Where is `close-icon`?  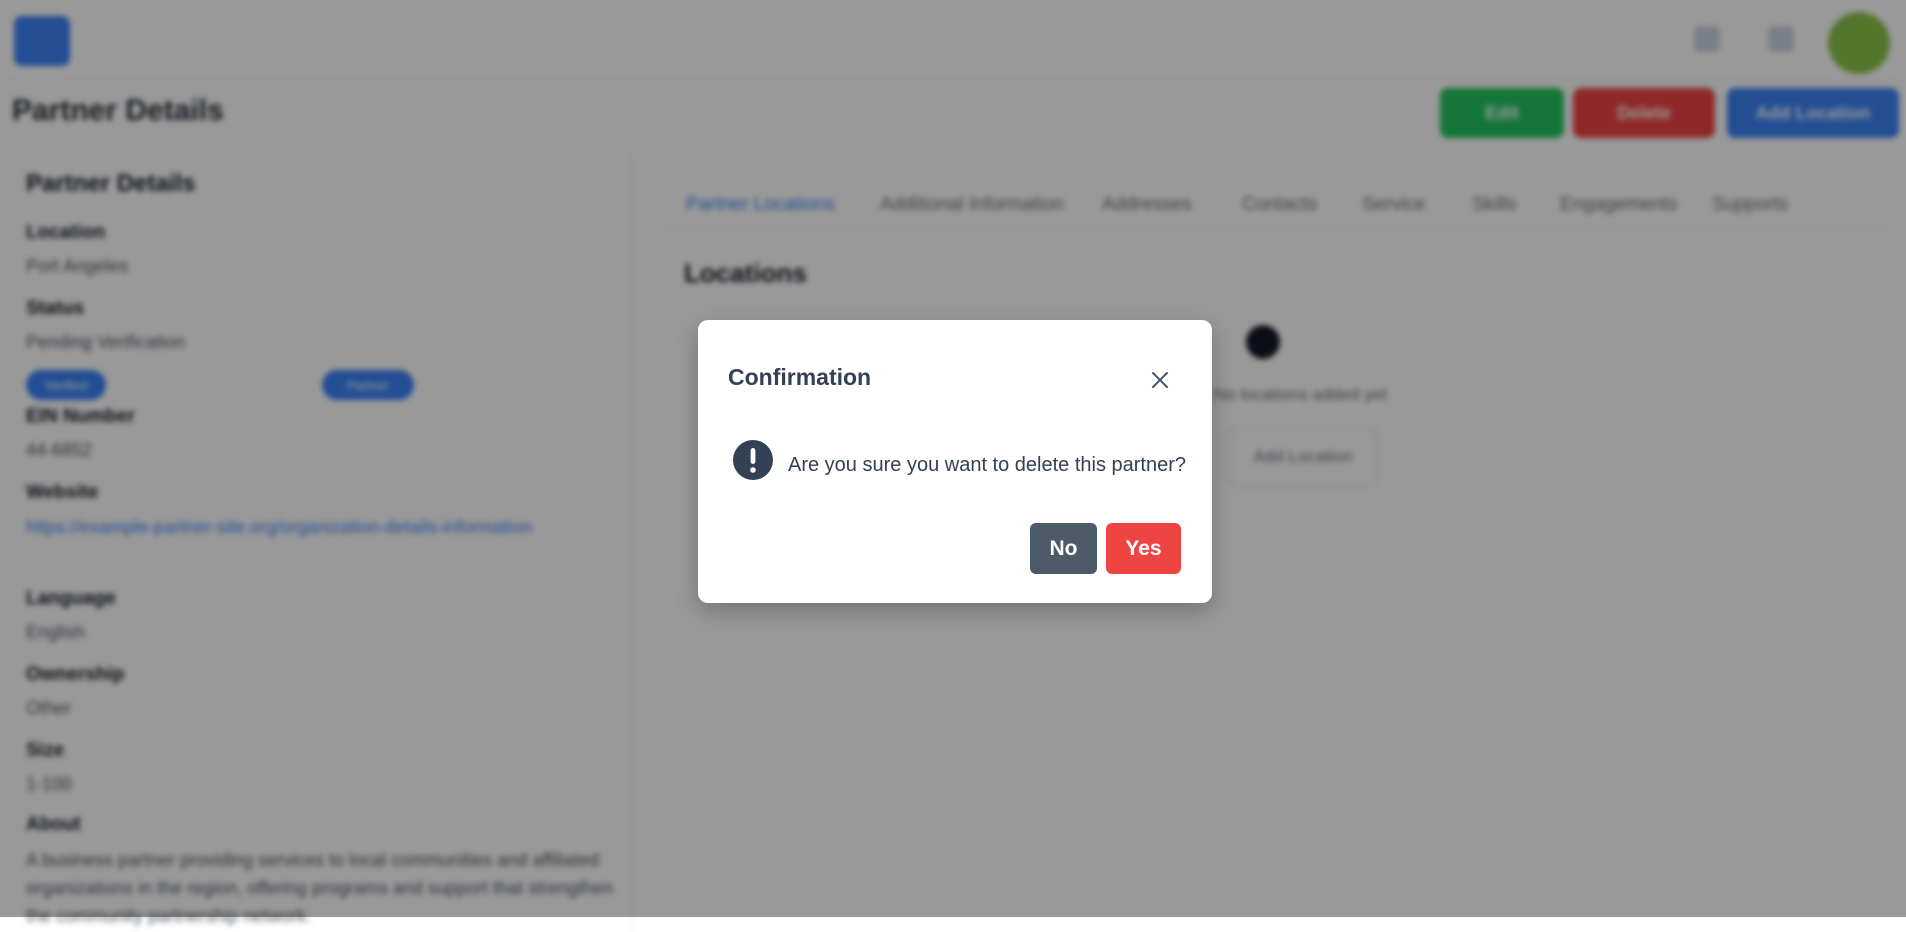 close-icon is located at coordinates (1160, 380).